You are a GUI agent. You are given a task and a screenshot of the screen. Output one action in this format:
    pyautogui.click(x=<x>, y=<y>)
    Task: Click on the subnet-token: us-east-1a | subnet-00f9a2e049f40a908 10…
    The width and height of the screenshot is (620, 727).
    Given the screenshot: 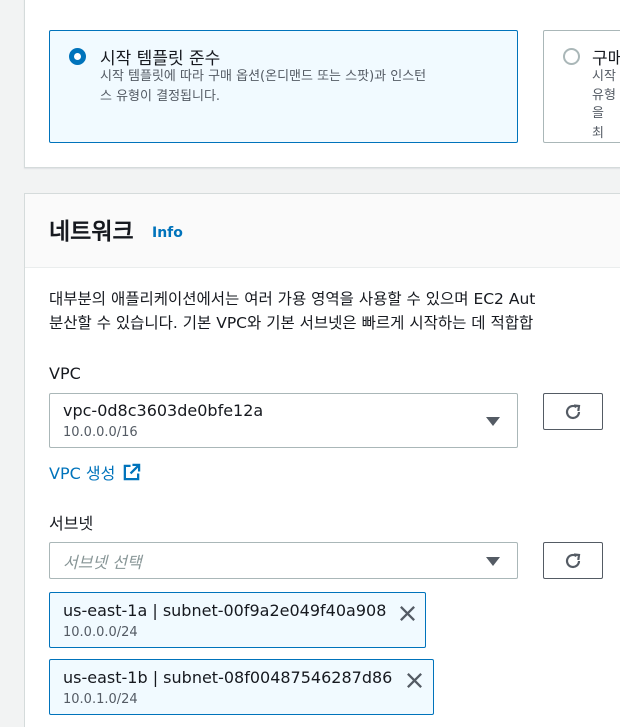 What is the action you would take?
    pyautogui.click(x=237, y=620)
    